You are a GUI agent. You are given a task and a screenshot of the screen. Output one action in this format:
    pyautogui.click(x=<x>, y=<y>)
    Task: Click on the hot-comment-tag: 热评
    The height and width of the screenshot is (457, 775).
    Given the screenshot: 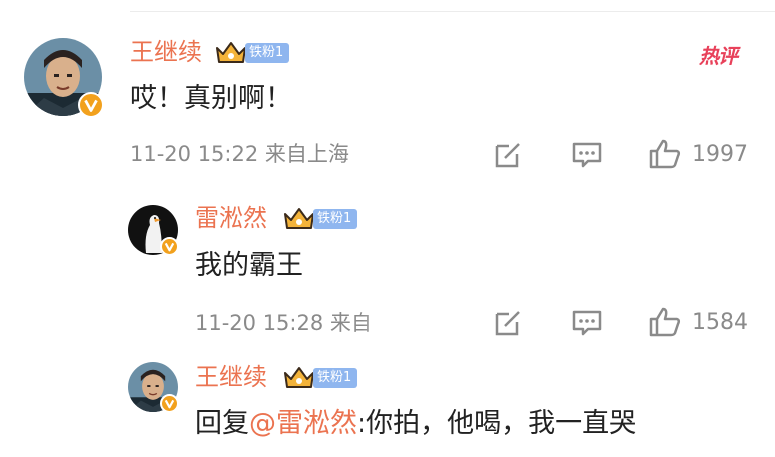 What is the action you would take?
    pyautogui.click(x=718, y=56)
    